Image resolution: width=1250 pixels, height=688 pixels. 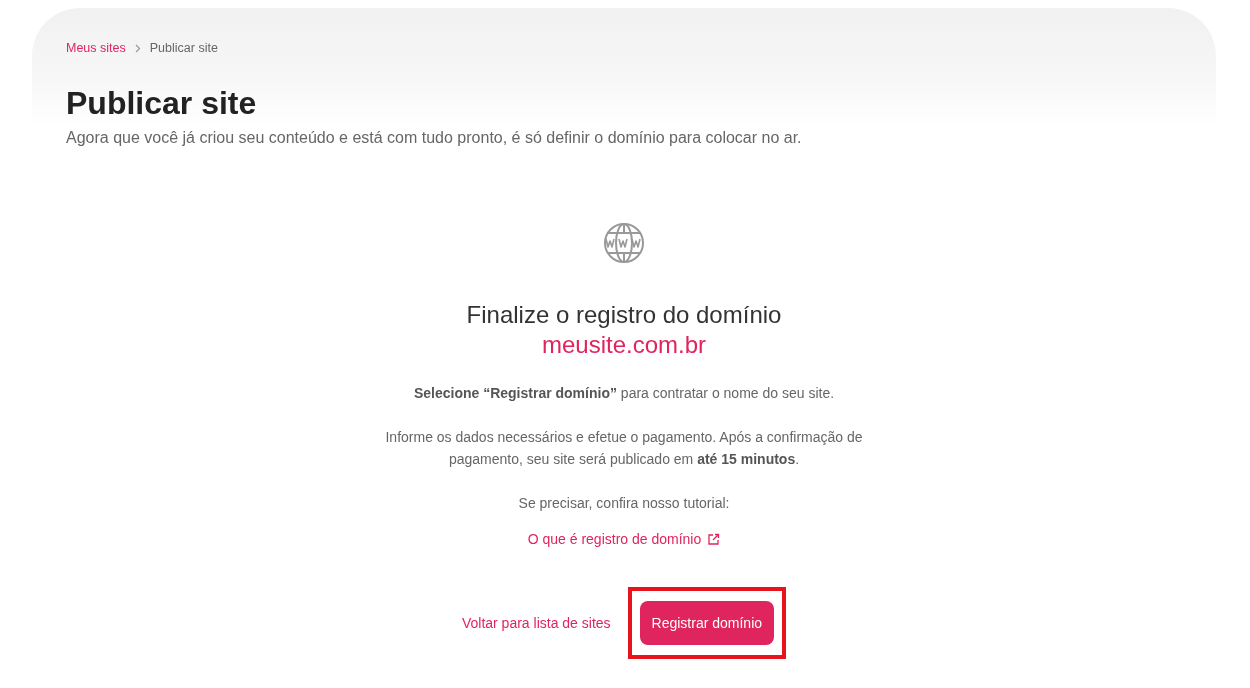 What do you see at coordinates (434, 138) in the screenshot?
I see `page-subtitle: Agora que você já criou seu conteúdo e está com tudo pronto, é só definir o domínio para colocar no ar.` at bounding box center [434, 138].